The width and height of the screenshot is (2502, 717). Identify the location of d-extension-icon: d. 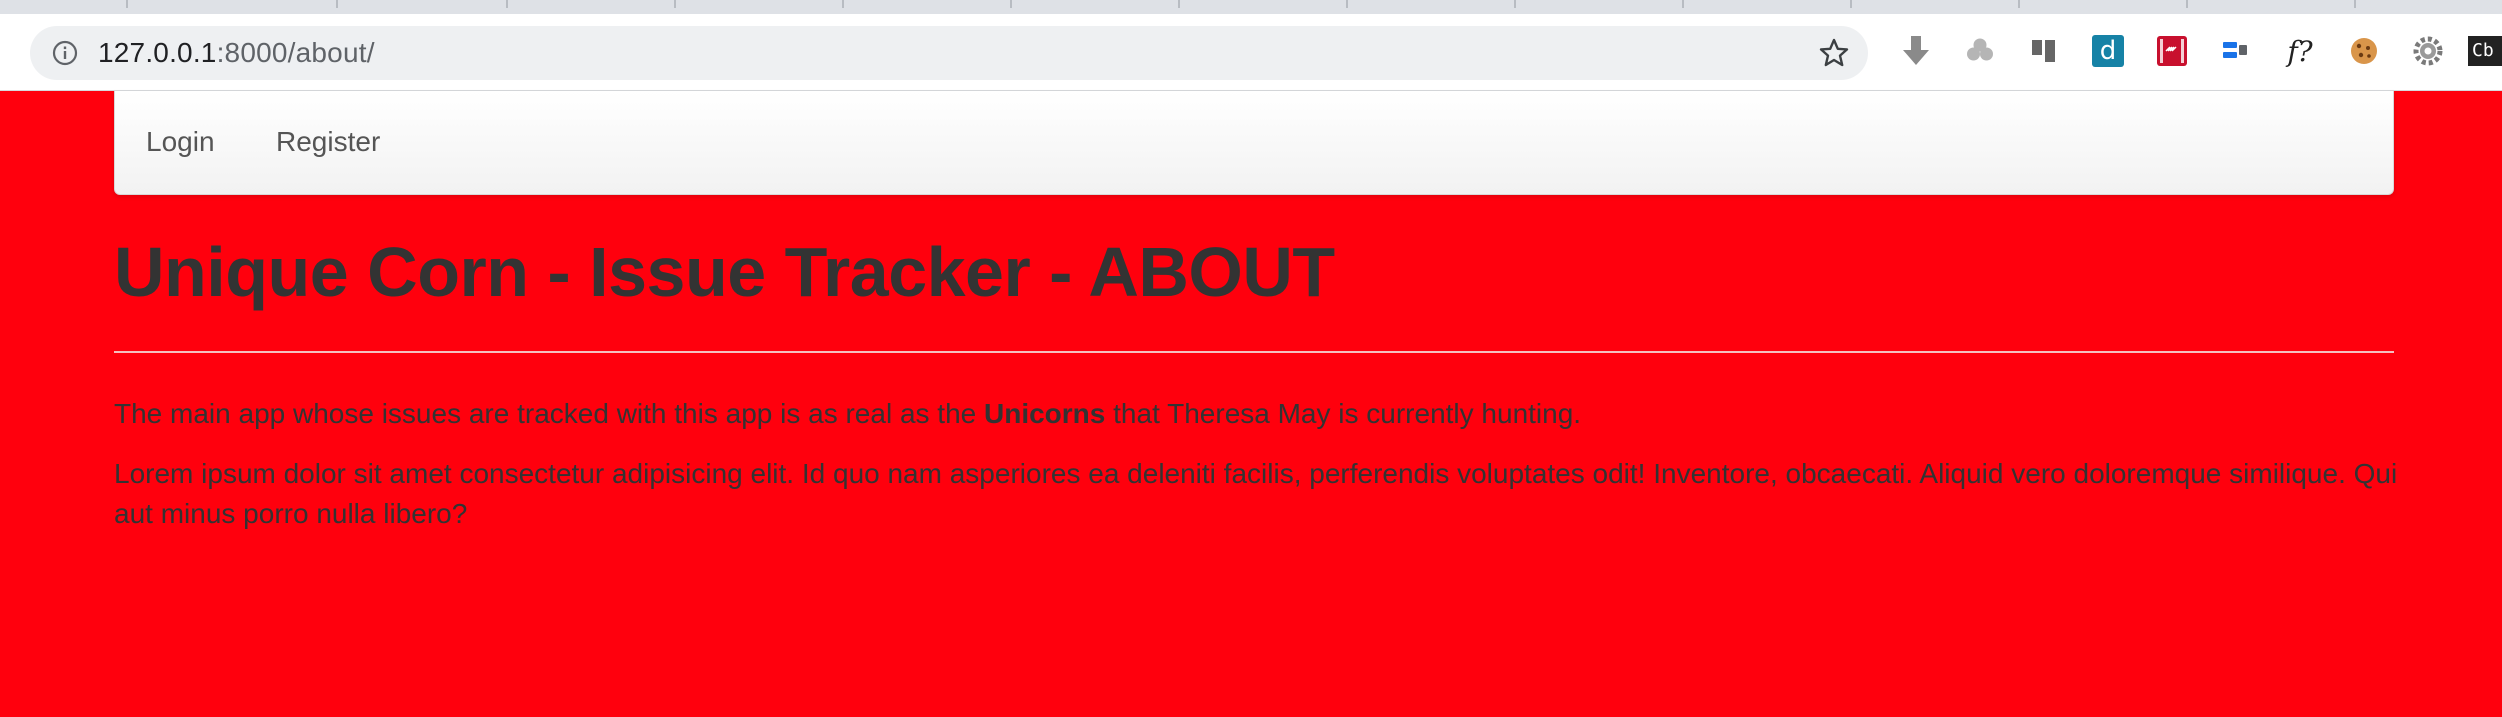
(2108, 51).